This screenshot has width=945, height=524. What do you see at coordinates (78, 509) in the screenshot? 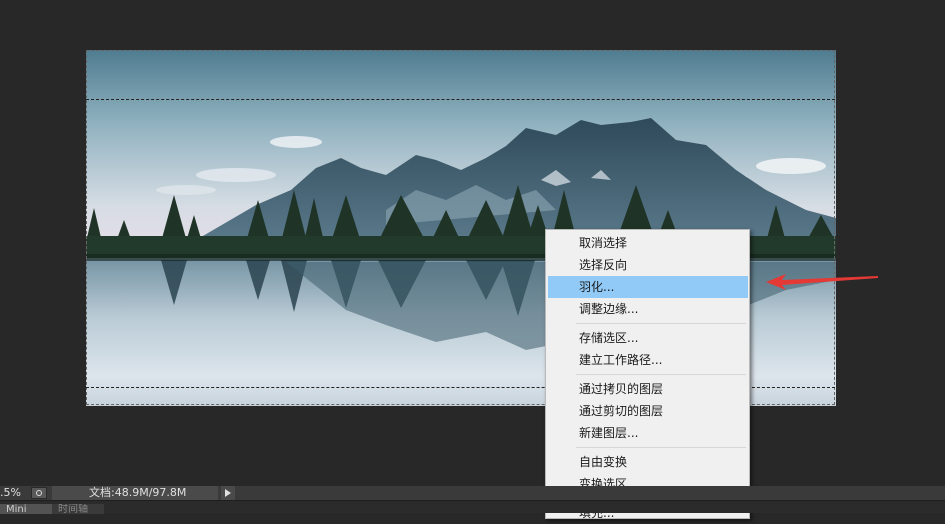
I see `tab-timeline: 时间轴` at bounding box center [78, 509].